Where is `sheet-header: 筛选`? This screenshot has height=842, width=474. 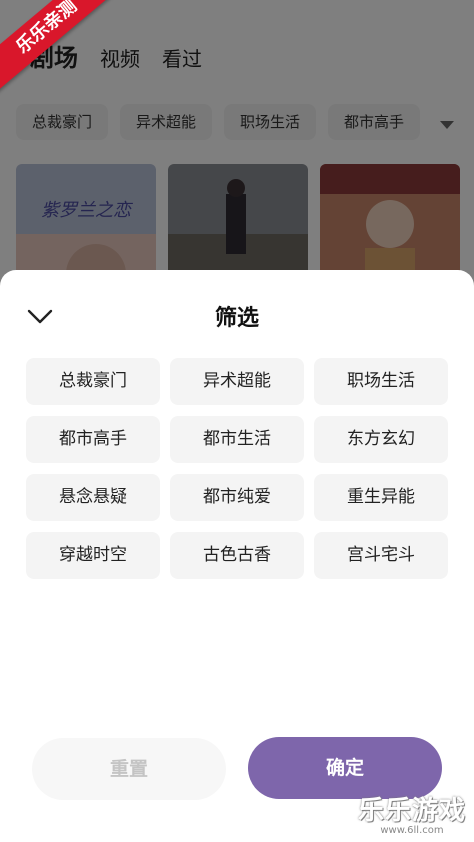 sheet-header: 筛选 is located at coordinates (237, 315).